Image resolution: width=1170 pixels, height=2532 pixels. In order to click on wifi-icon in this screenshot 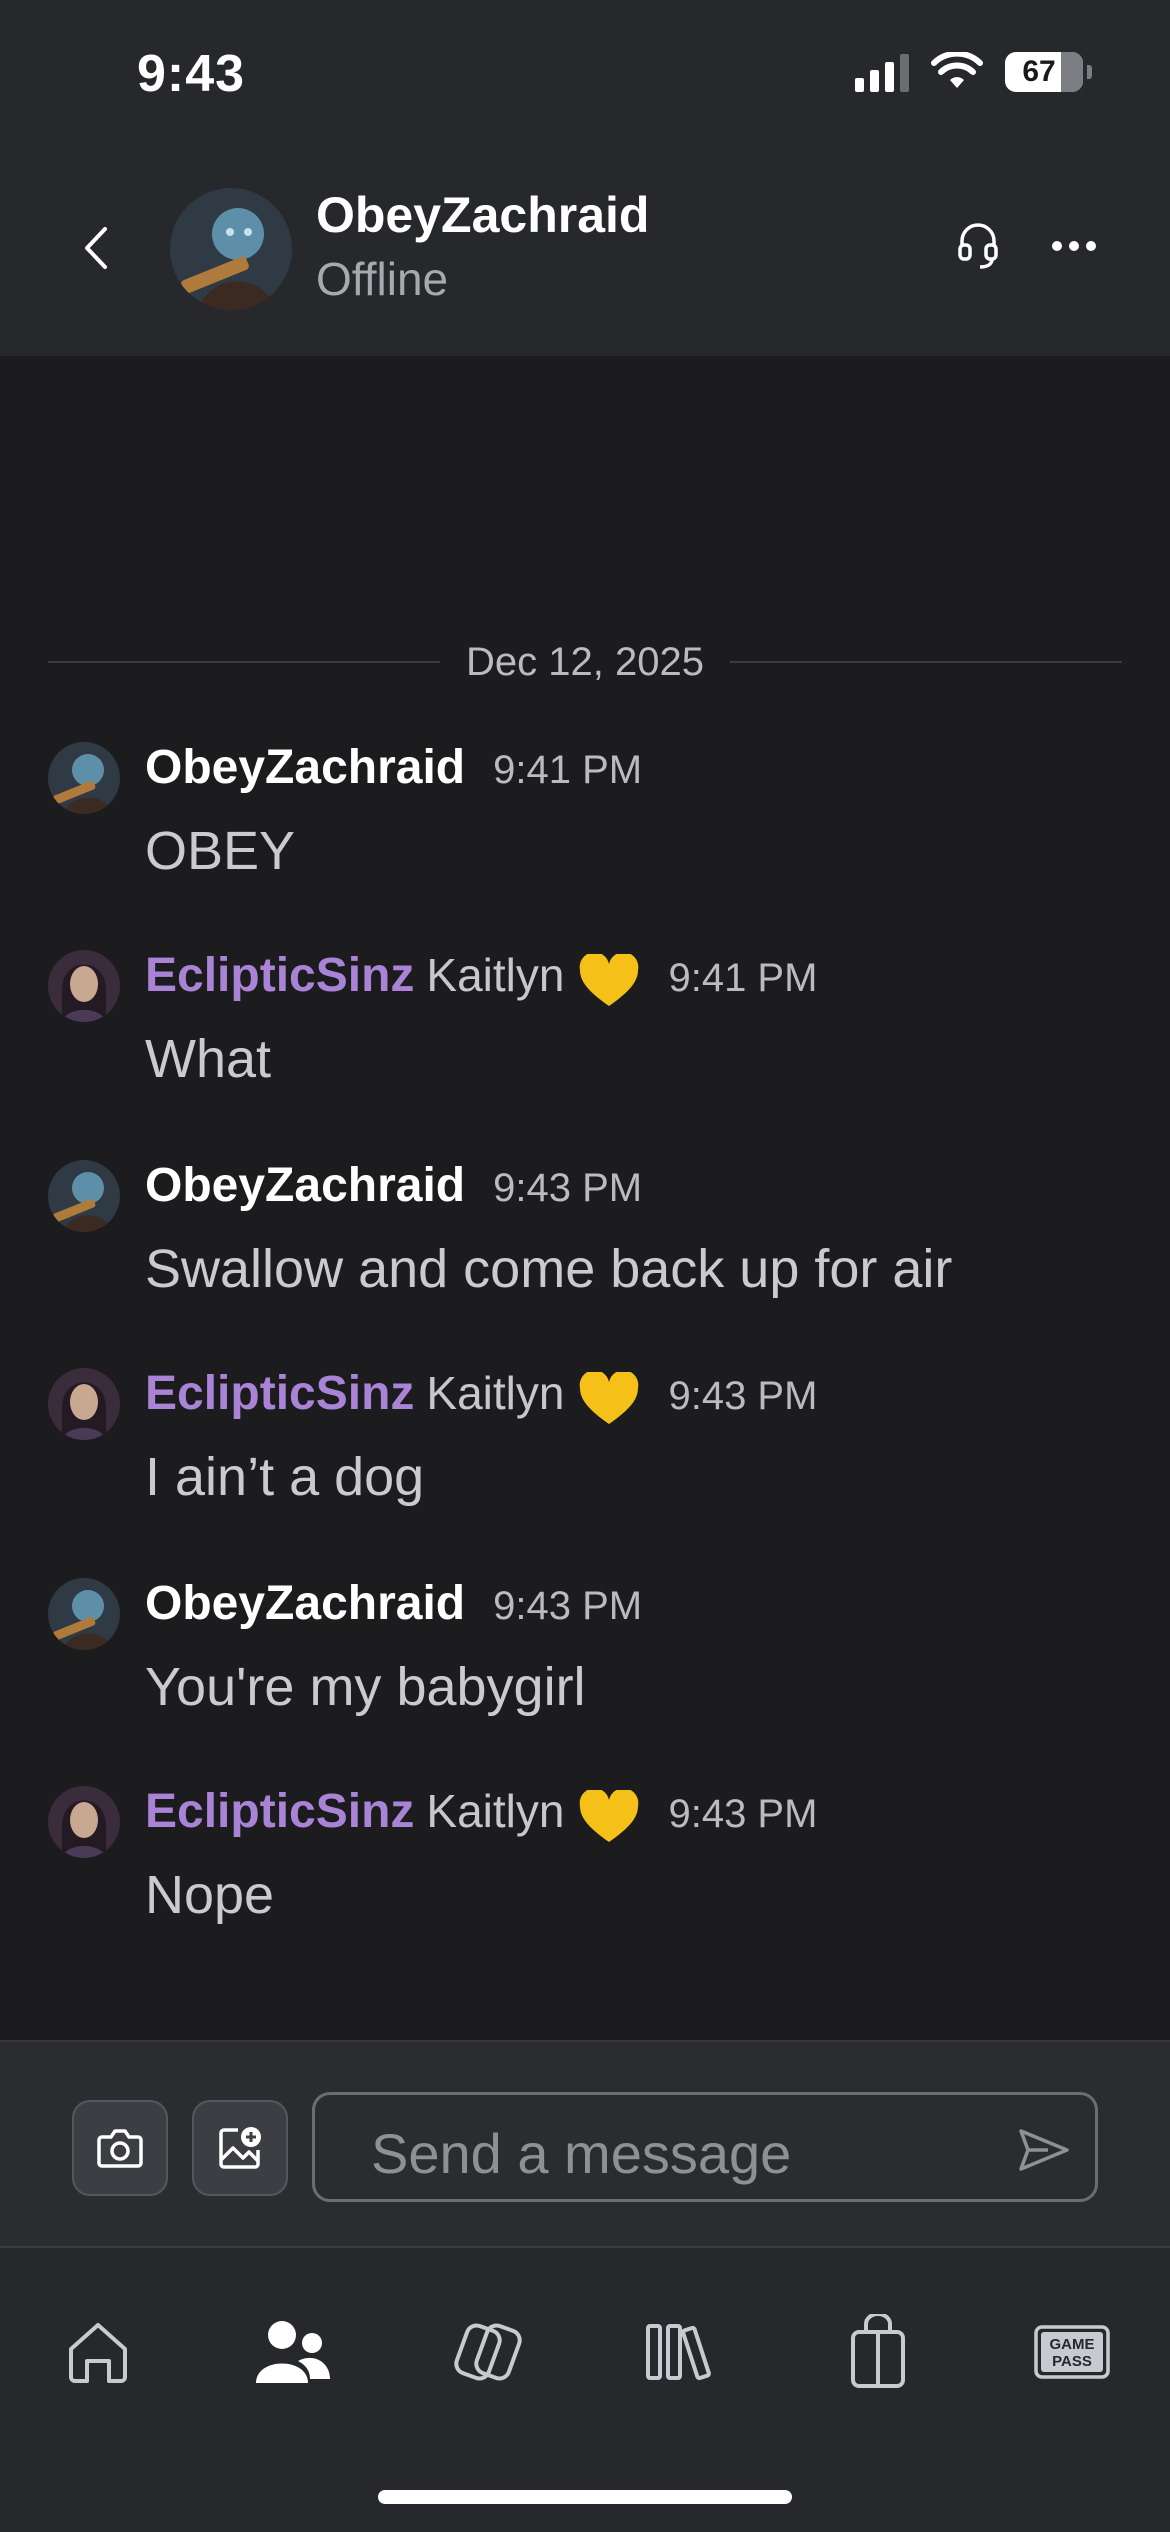, I will do `click(957, 70)`.